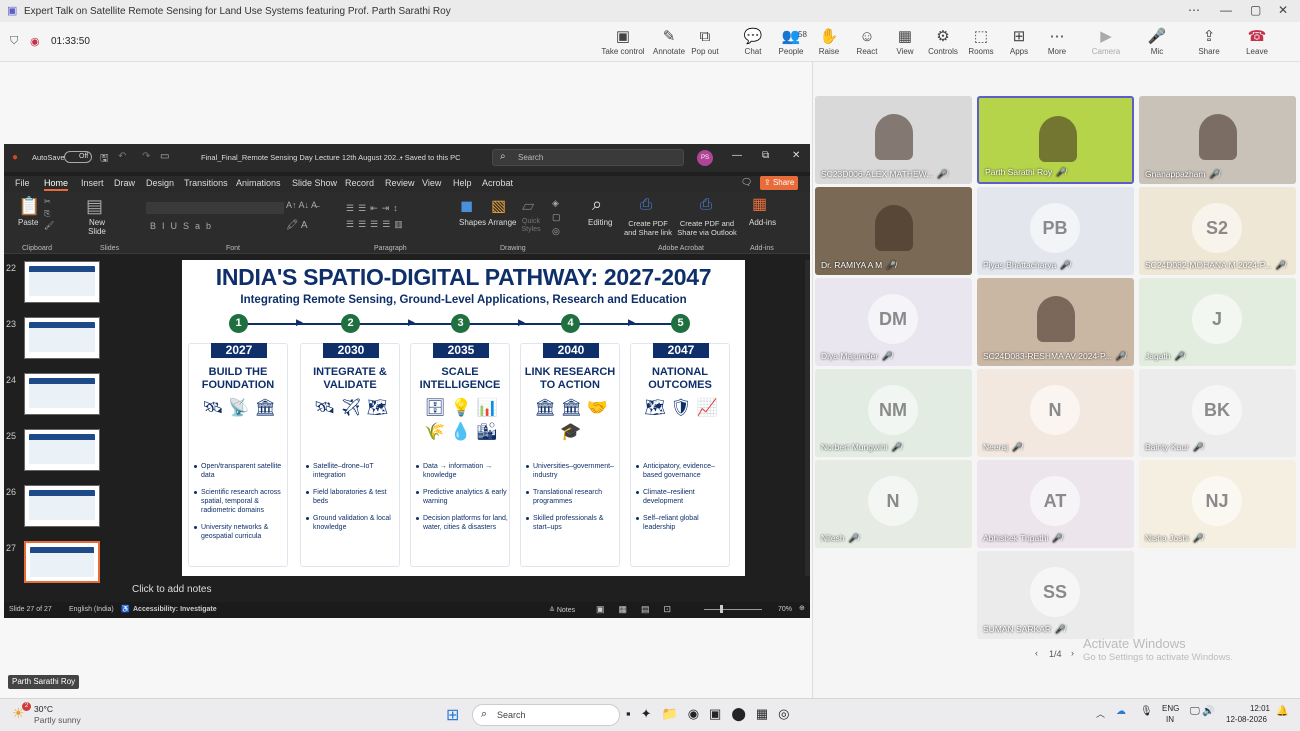 This screenshot has width=1300, height=731. What do you see at coordinates (104, 159) in the screenshot?
I see `save-icon: 🖫` at bounding box center [104, 159].